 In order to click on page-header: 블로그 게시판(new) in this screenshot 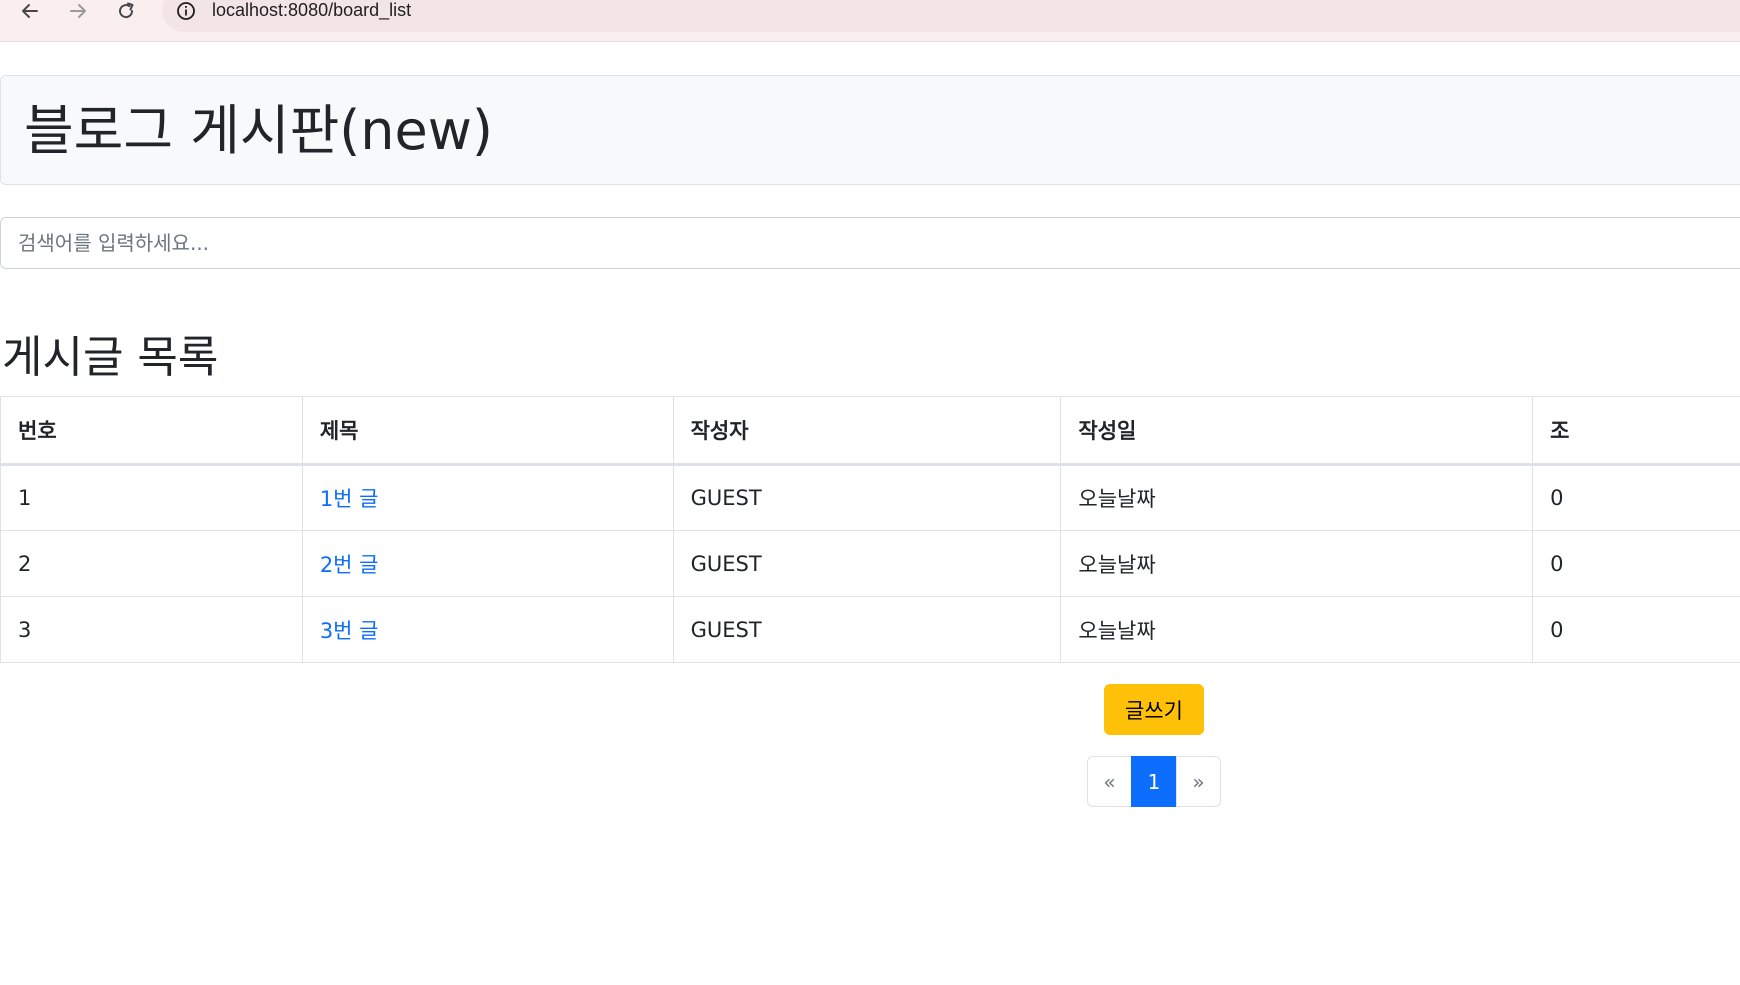, I will do `click(870, 130)`.